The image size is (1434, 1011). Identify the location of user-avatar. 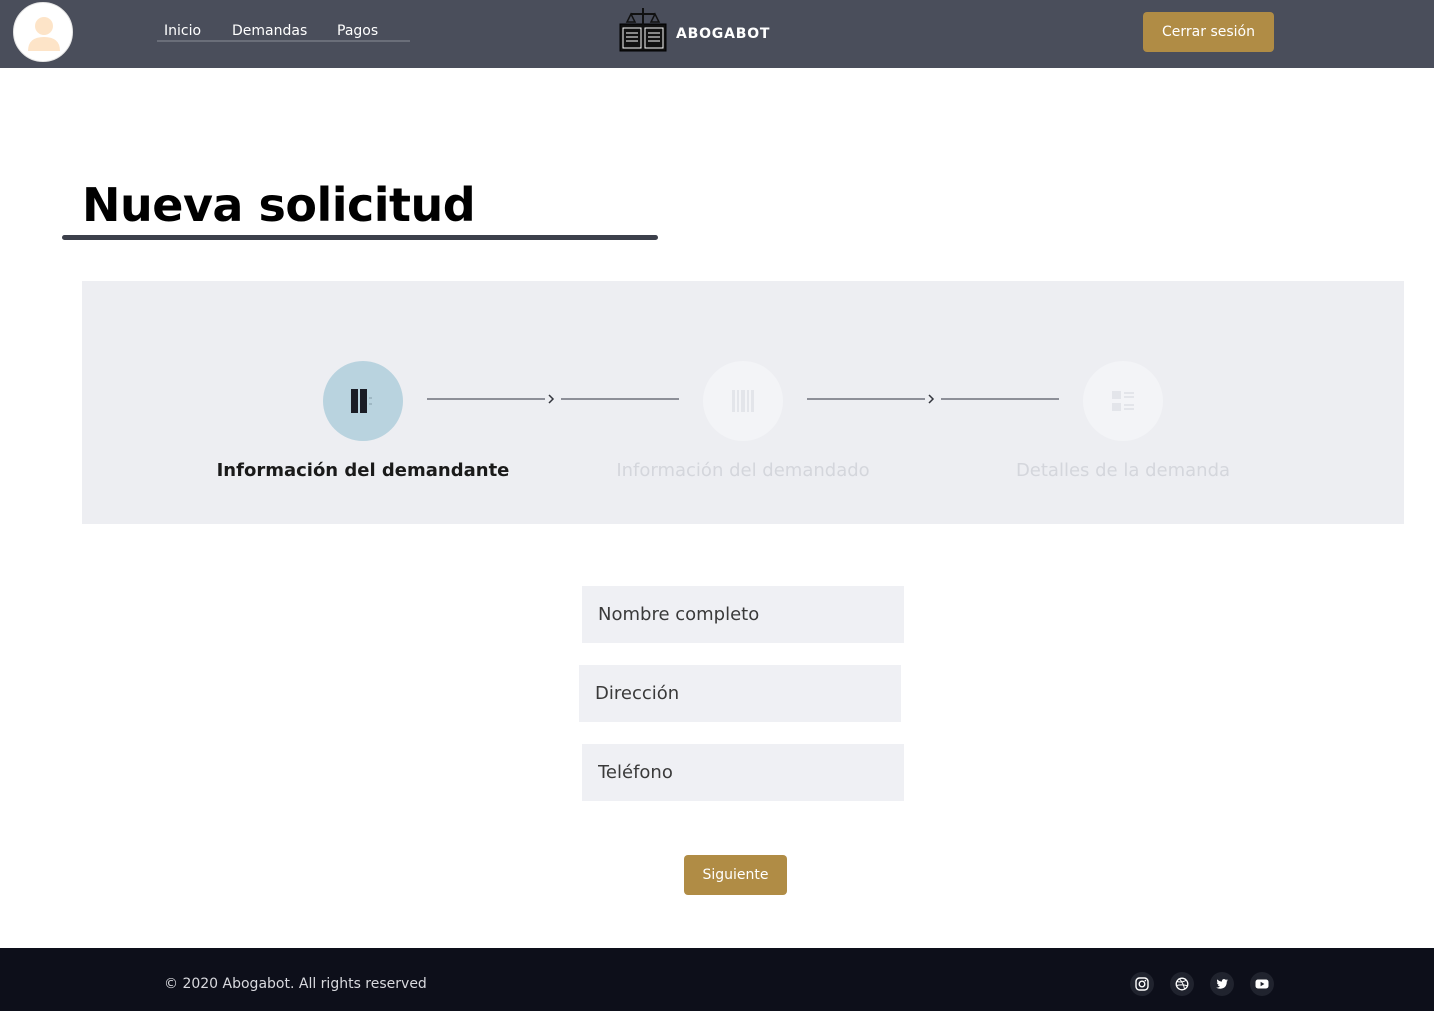
(43, 32).